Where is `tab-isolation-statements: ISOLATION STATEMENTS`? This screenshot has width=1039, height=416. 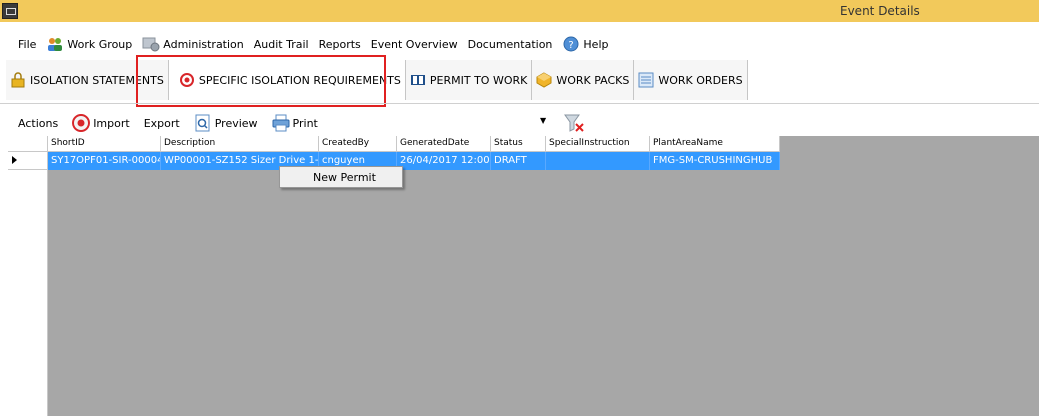 tab-isolation-statements: ISOLATION STATEMENTS is located at coordinates (87, 80).